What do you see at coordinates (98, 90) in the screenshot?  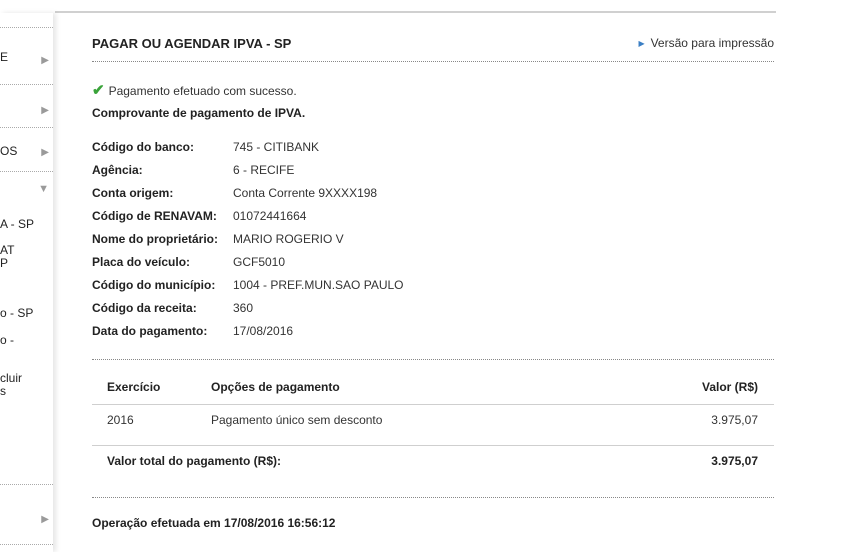 I see `check-icon: ✔` at bounding box center [98, 90].